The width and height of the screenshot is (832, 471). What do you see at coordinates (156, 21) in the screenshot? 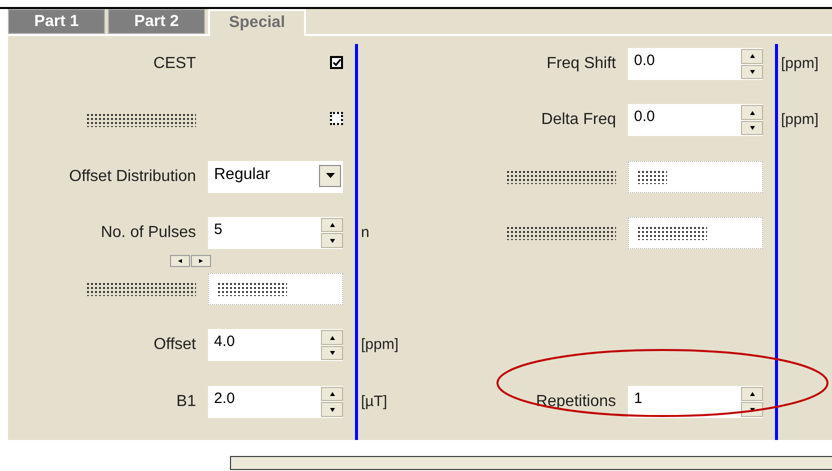
I see `tab: Part 2` at bounding box center [156, 21].